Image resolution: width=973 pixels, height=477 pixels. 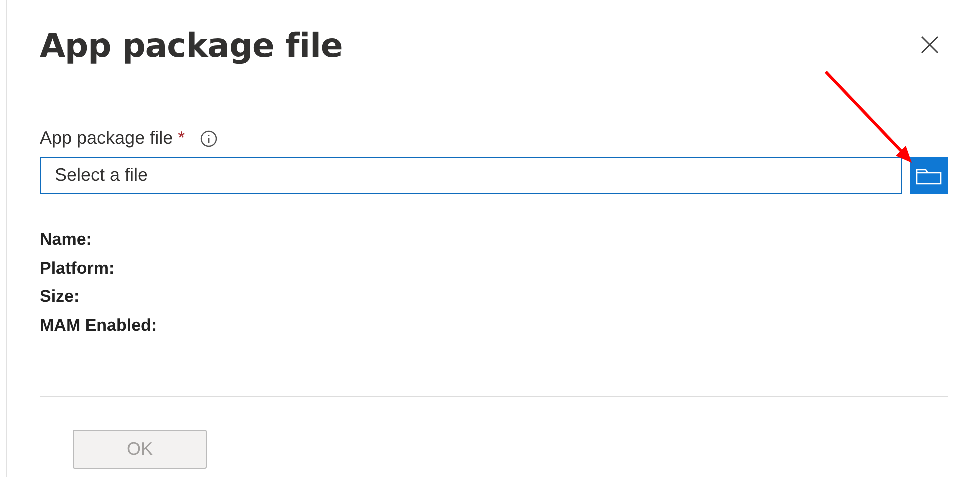 What do you see at coordinates (60, 297) in the screenshot?
I see `detail-label: Size:` at bounding box center [60, 297].